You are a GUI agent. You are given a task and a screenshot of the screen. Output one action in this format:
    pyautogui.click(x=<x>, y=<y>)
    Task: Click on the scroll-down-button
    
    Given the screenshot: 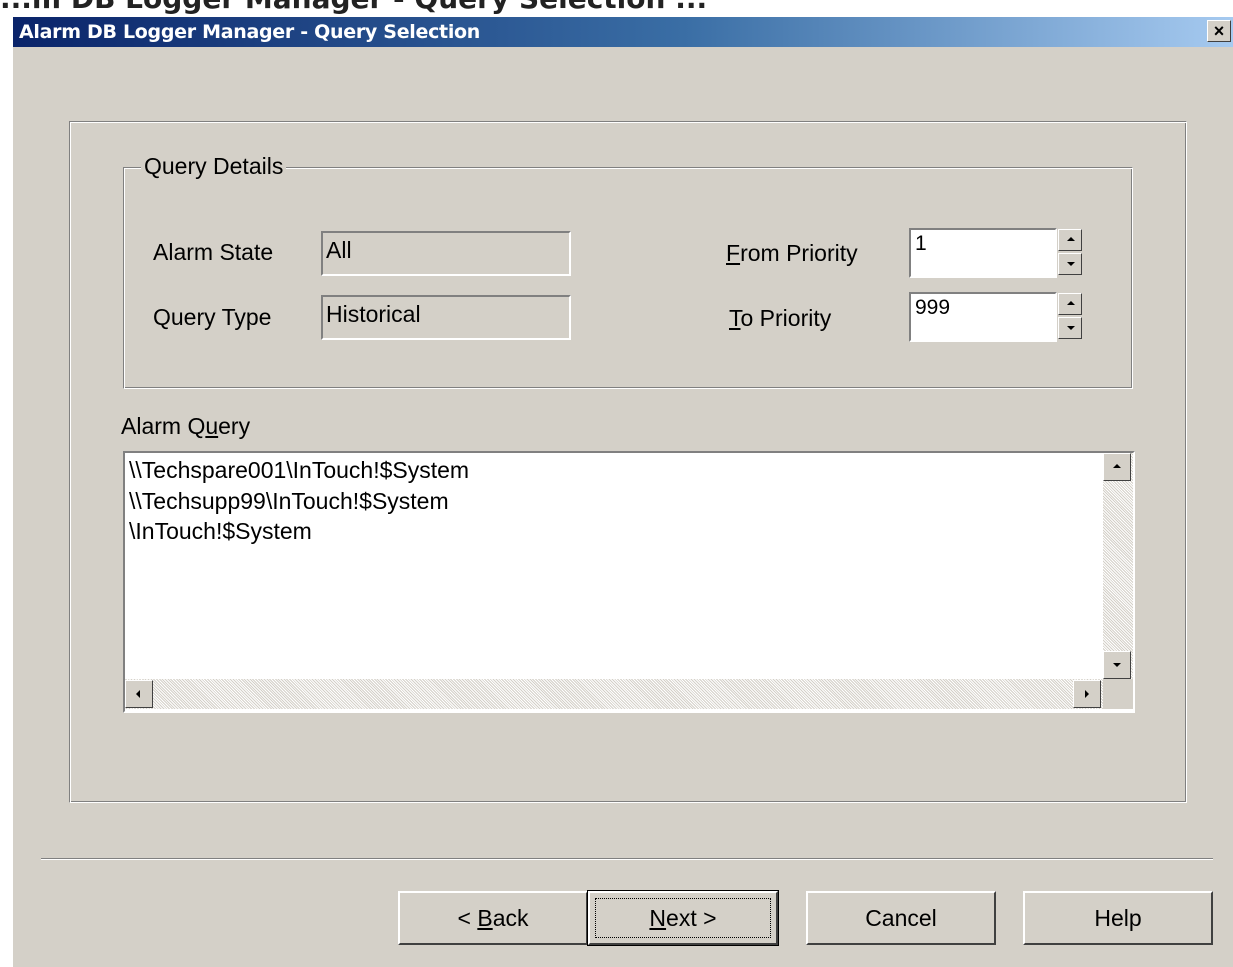 What is the action you would take?
    pyautogui.click(x=1117, y=665)
    